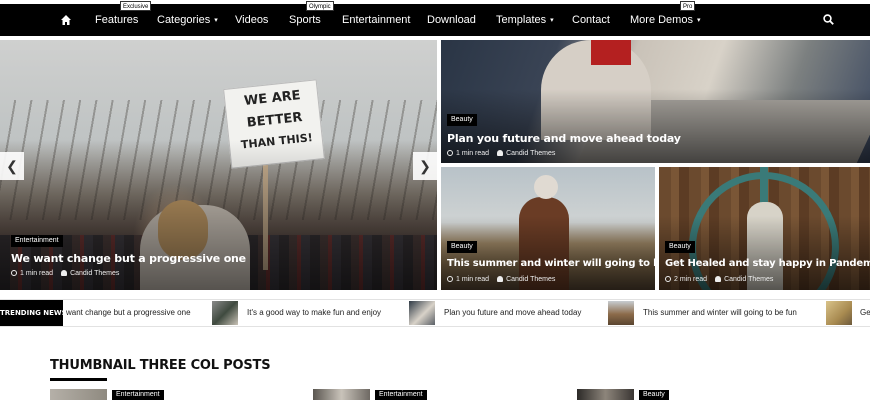 Image resolution: width=870 pixels, height=400 pixels. I want to click on post-meta: 2 min read Candid Themes, so click(719, 279).